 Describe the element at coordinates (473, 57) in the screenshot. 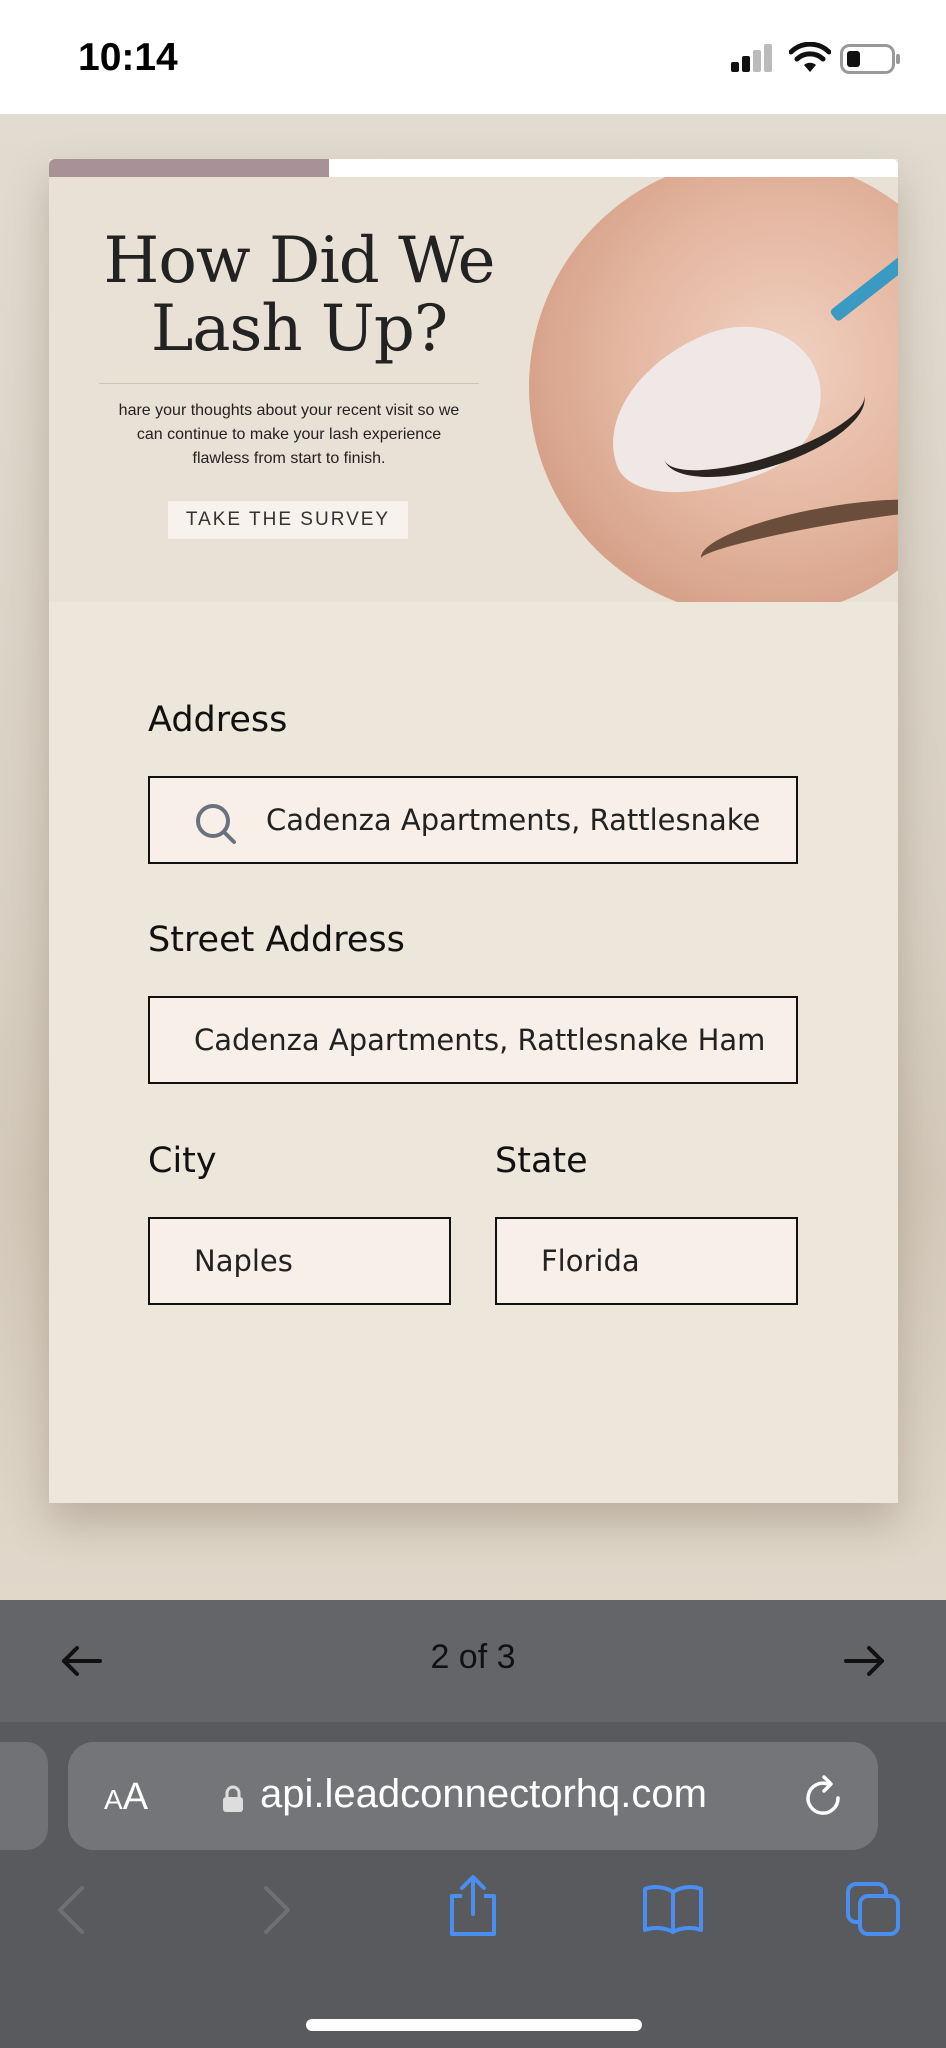

I see `status-bar: 10:14` at that location.